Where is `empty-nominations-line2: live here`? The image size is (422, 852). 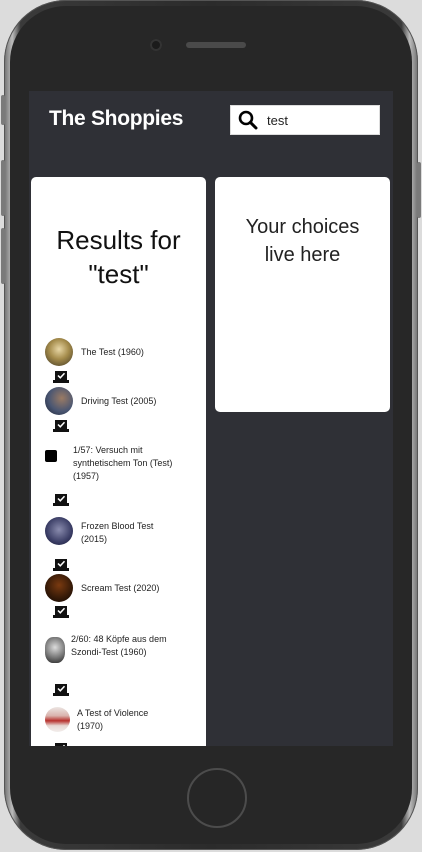
empty-nominations-line2: live here is located at coordinates (302, 255).